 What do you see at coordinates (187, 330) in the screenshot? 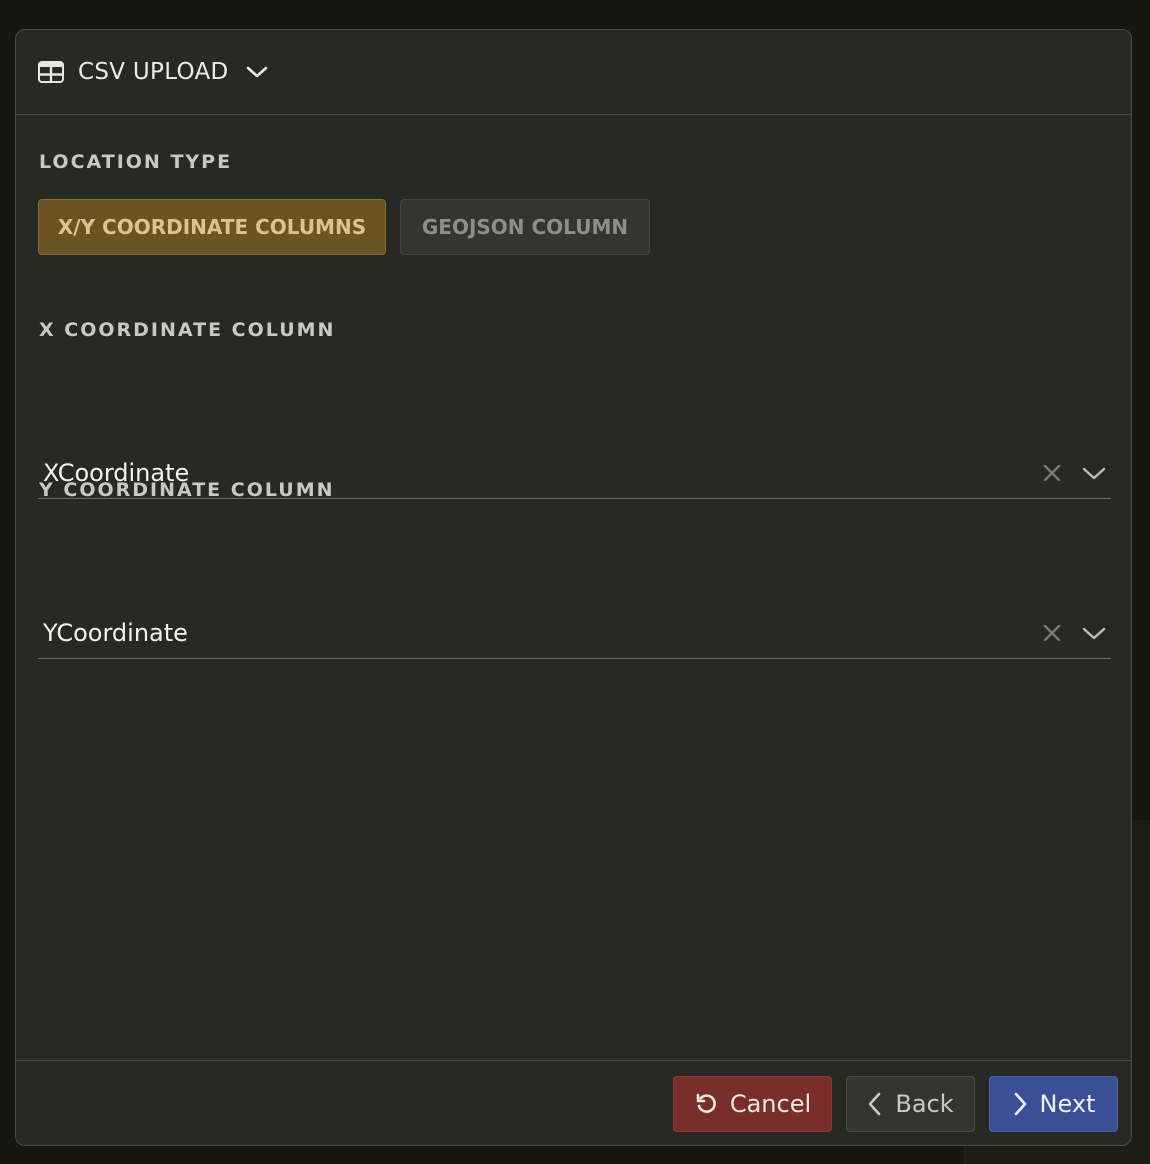
I see `x-coordinate-column-label: X COORDINATE COLUMN` at bounding box center [187, 330].